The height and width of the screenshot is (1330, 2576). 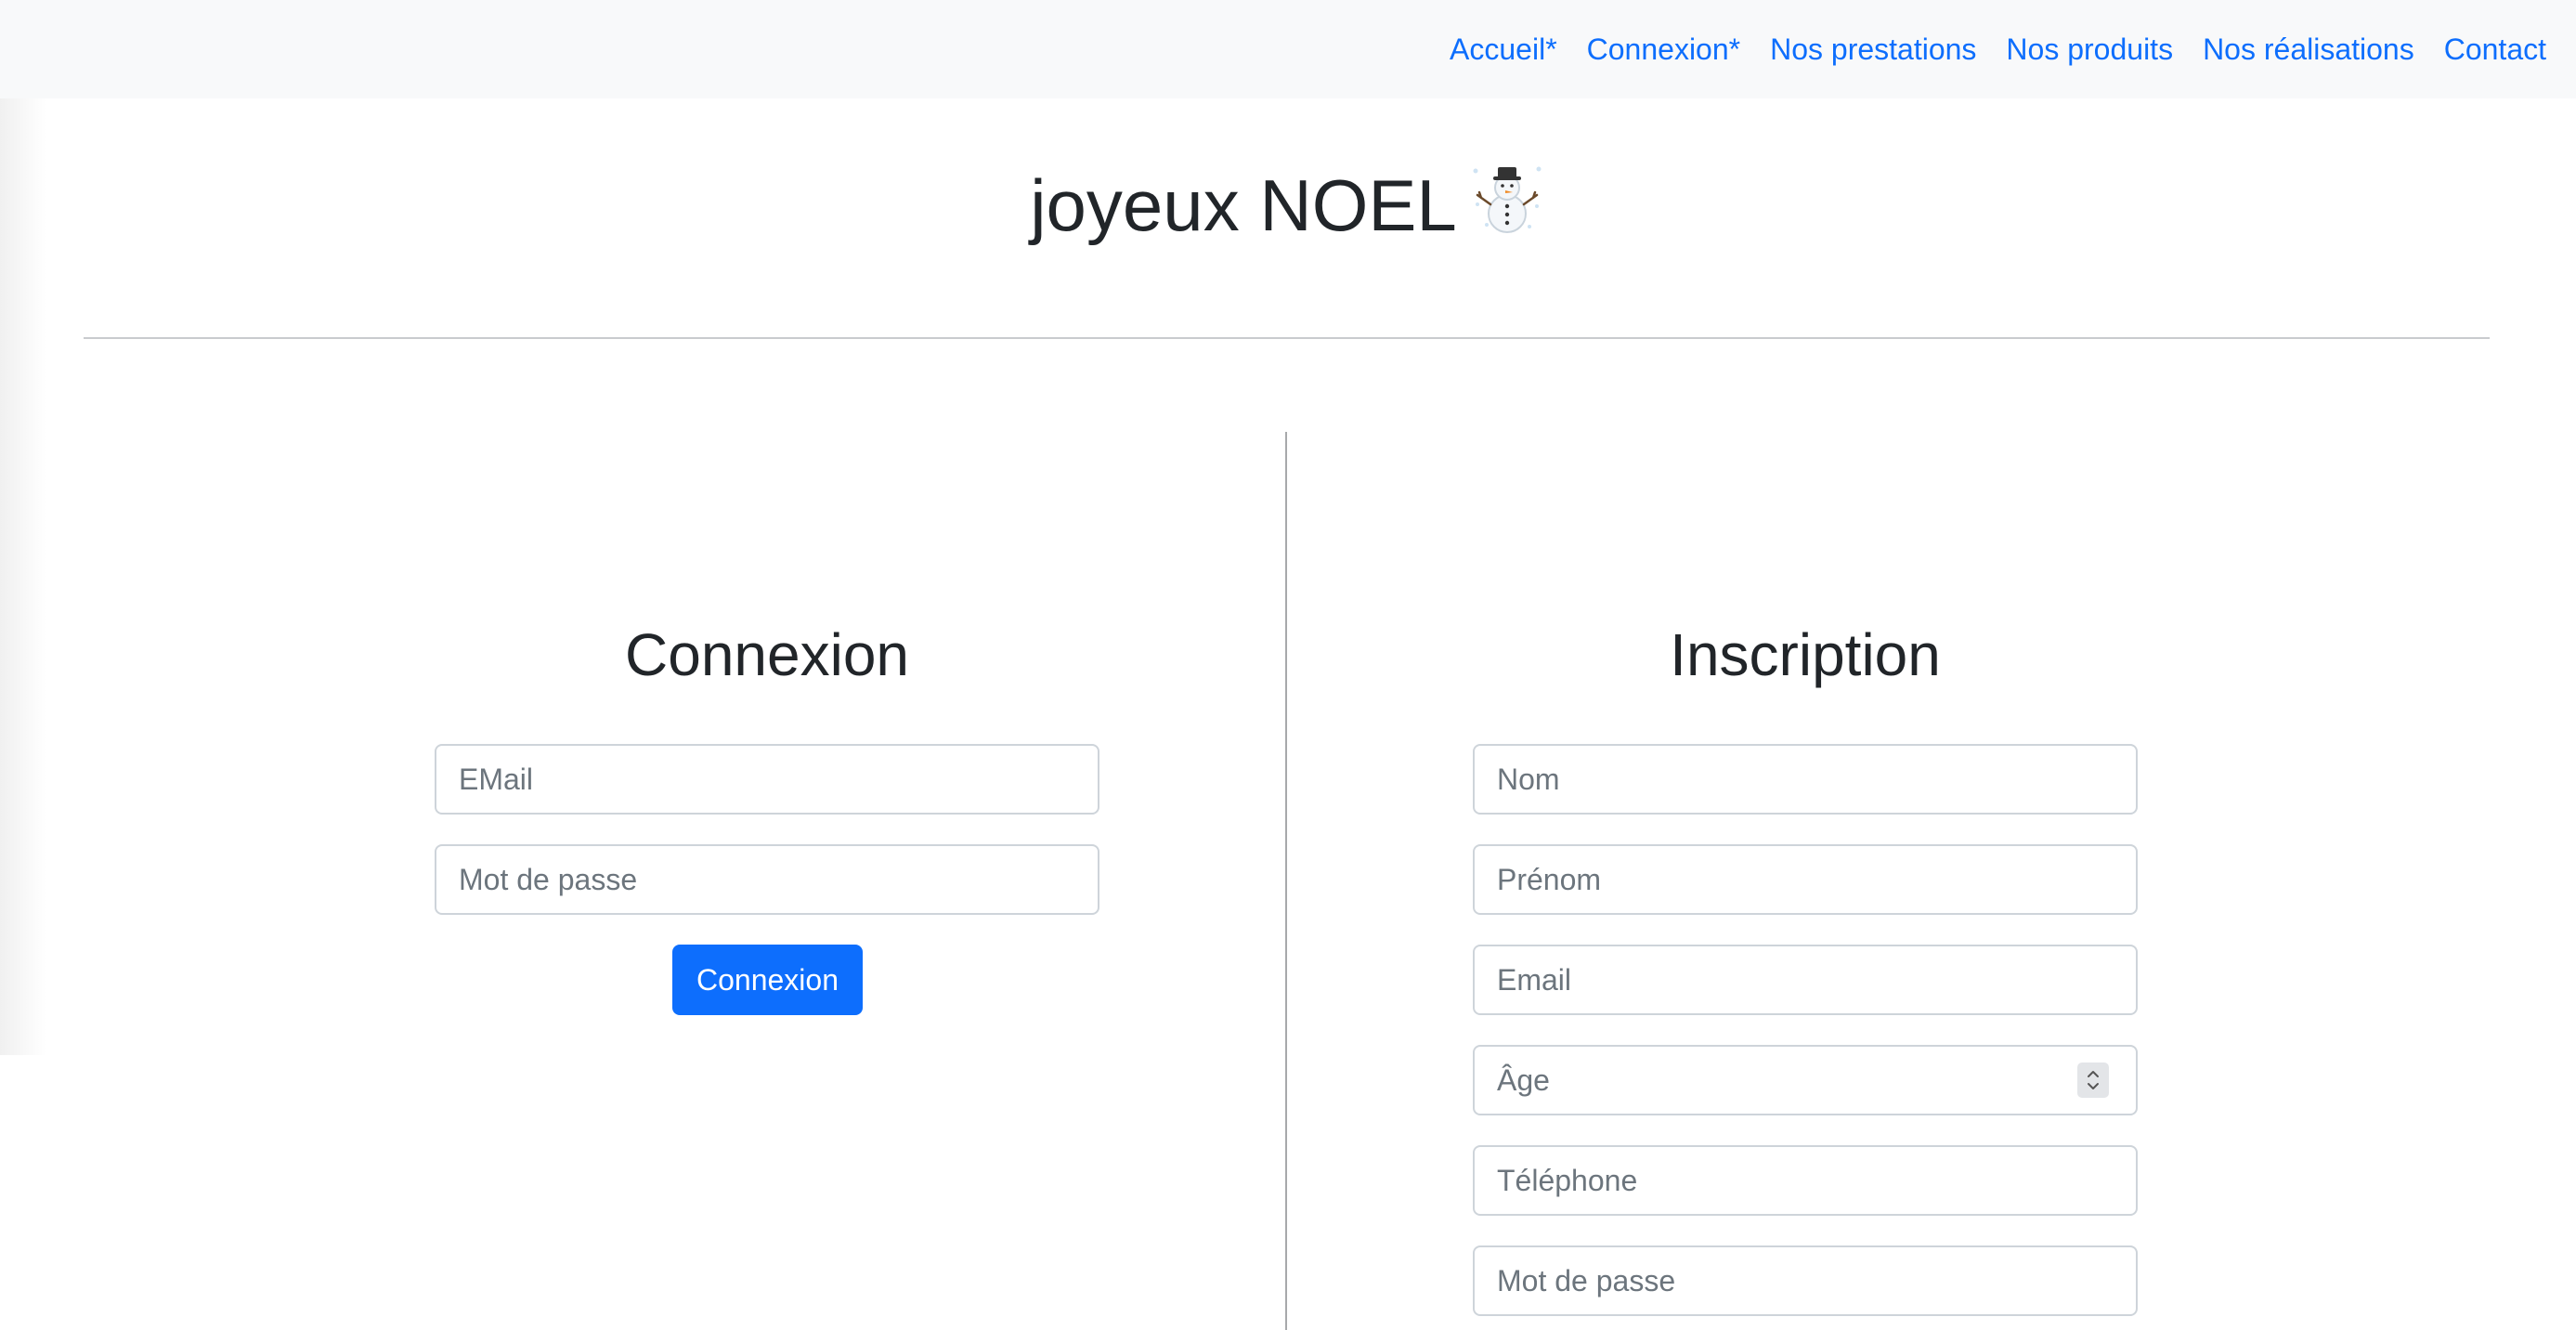 What do you see at coordinates (1243, 205) in the screenshot?
I see `page-title-text: joyeux NOEL` at bounding box center [1243, 205].